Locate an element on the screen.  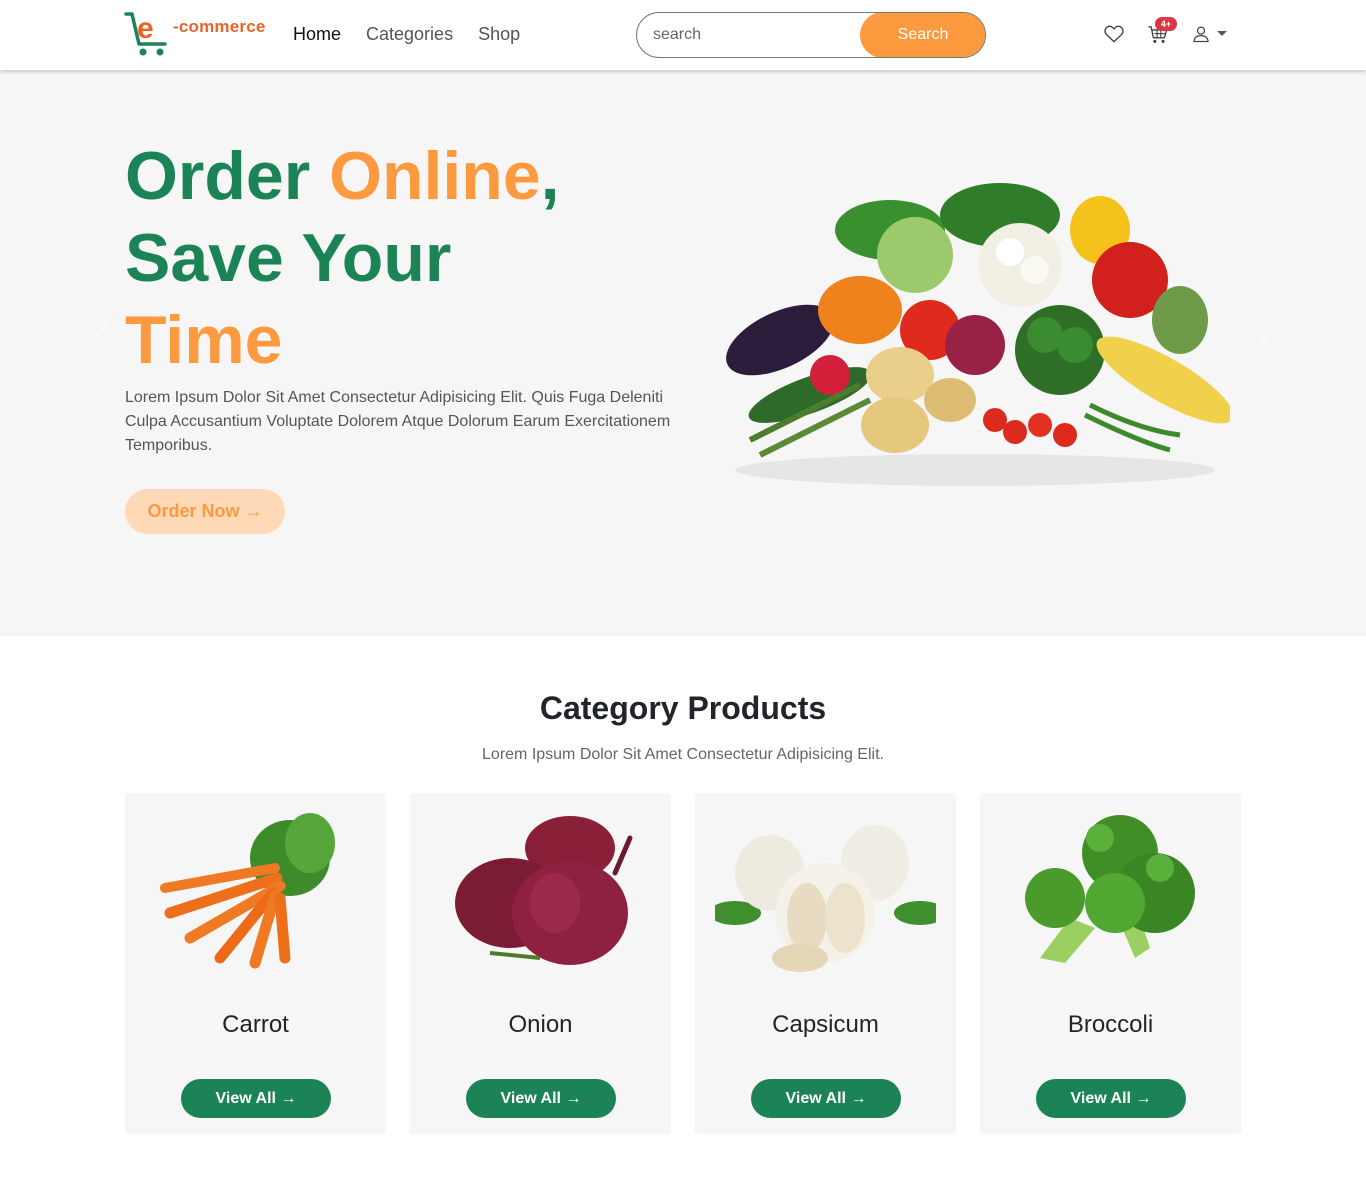
broccoli-image is located at coordinates (1110, 889).